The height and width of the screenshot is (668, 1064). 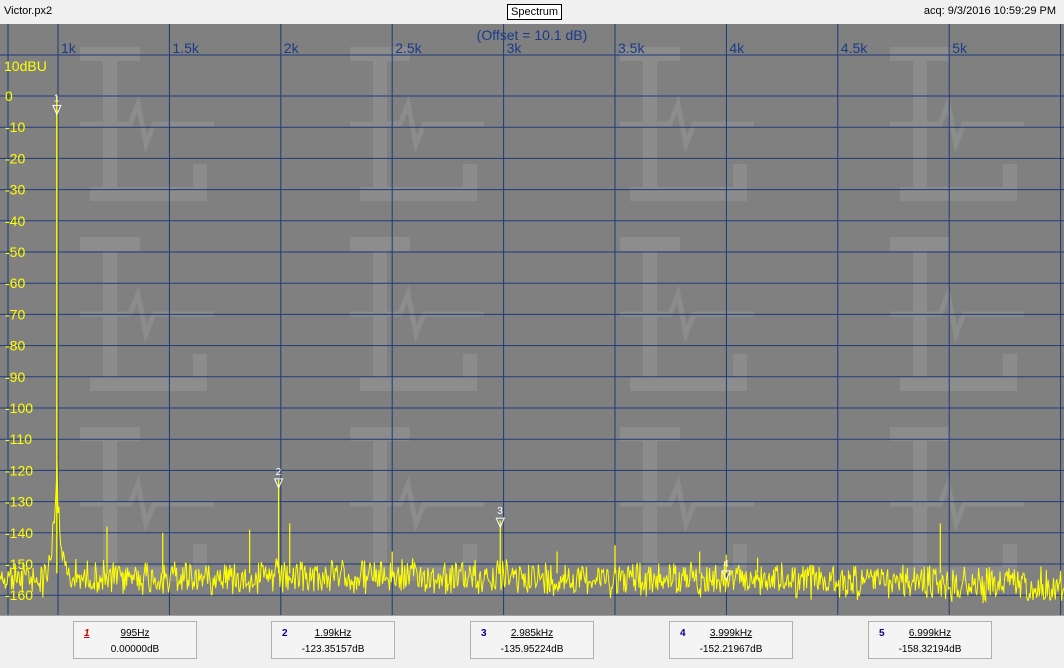 I want to click on y-tick-label: -130, so click(x=19, y=502).